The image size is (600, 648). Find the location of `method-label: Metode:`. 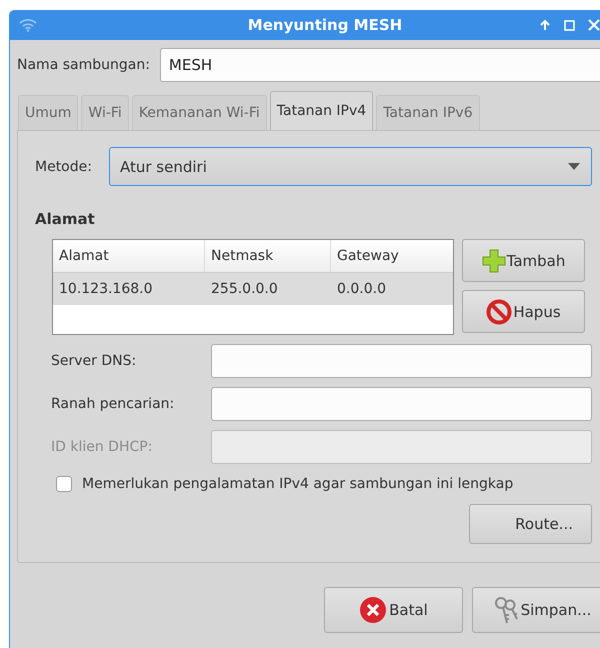

method-label: Metode: is located at coordinates (63, 166).